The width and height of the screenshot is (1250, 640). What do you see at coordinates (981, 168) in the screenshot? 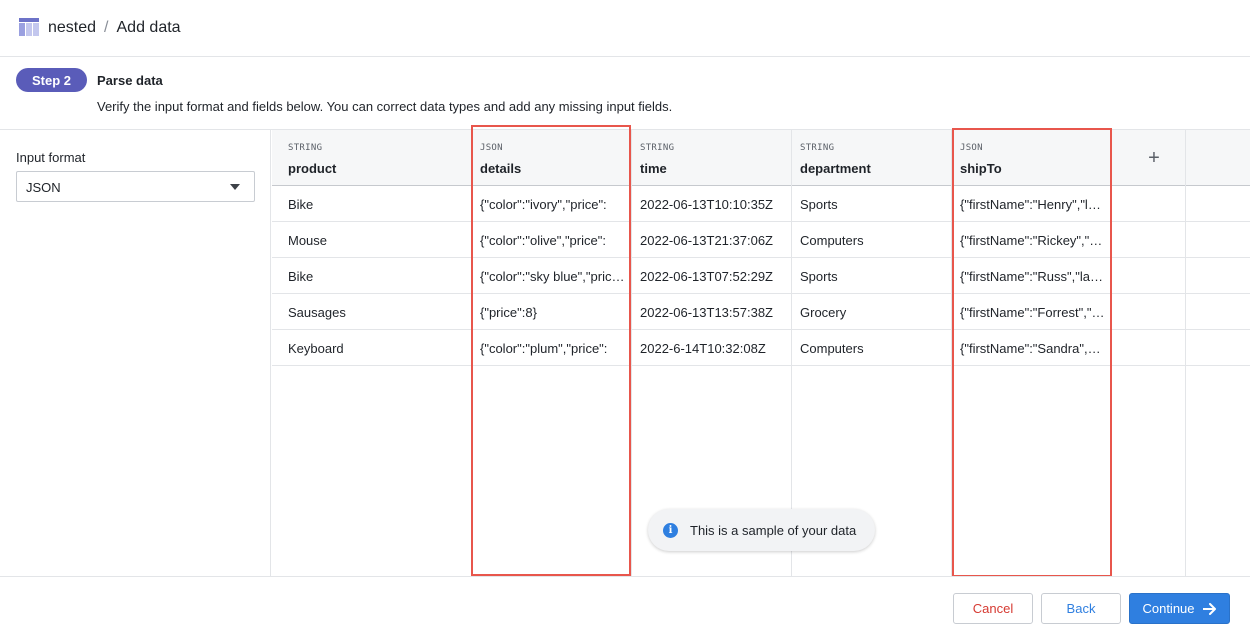
I see `column-name: shipTo` at bounding box center [981, 168].